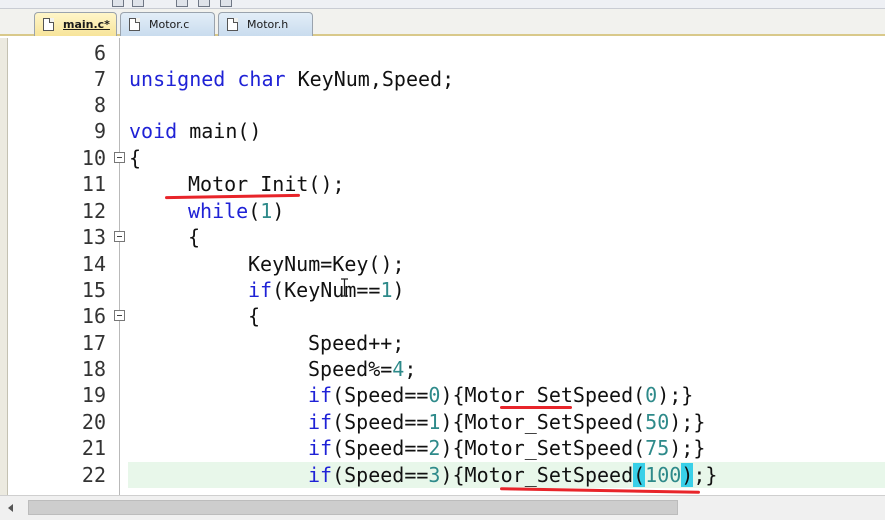 The height and width of the screenshot is (520, 885). I want to click on toolbar-strip, so click(442, 4).